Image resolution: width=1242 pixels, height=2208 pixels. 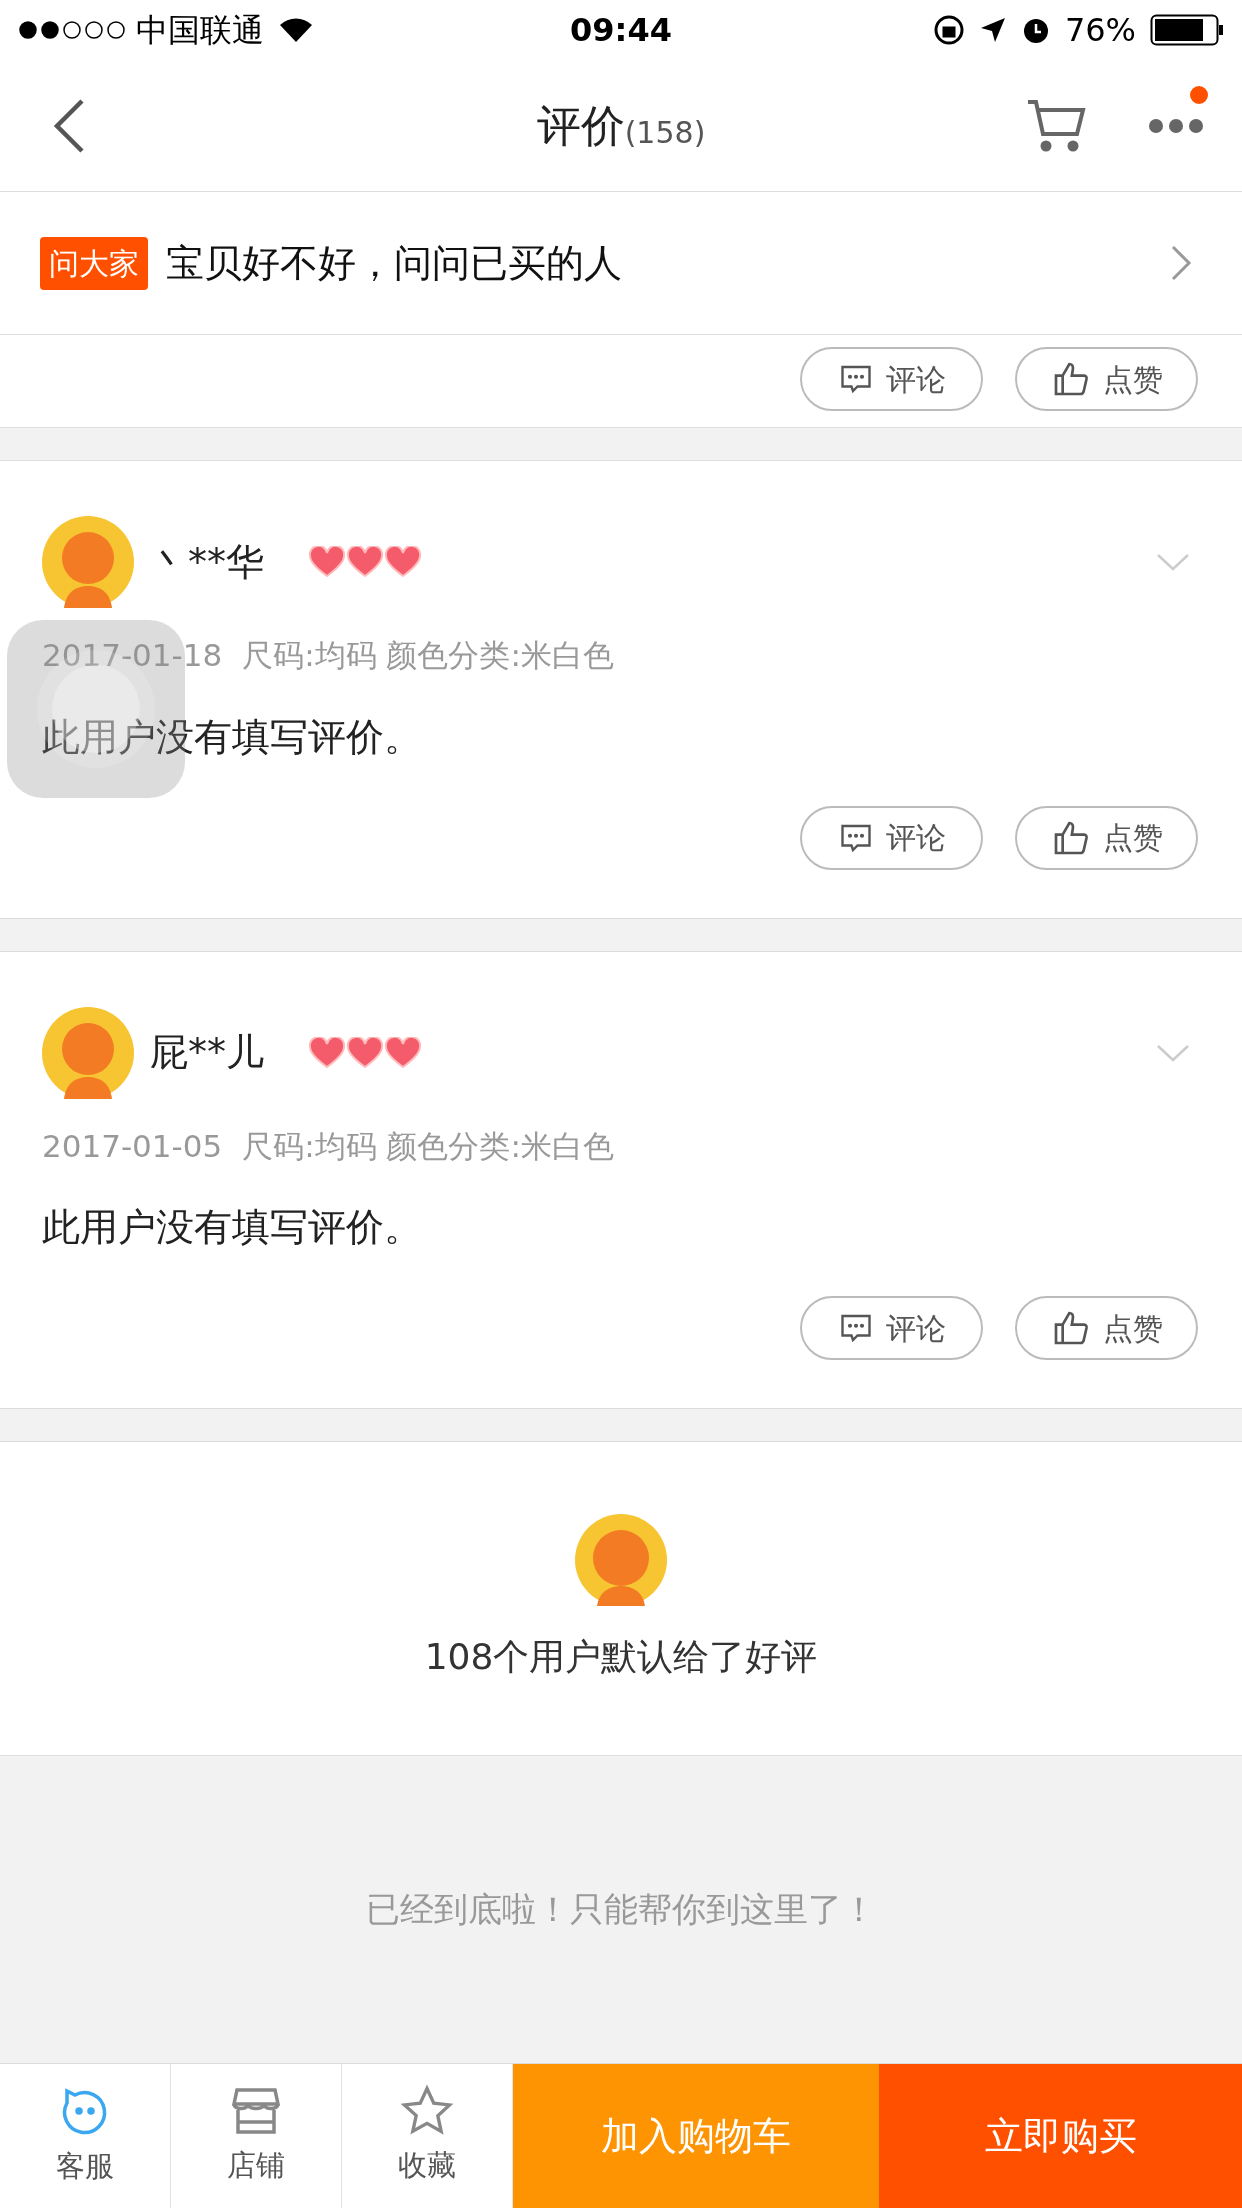 I want to click on wifi-icon, so click(x=296, y=30).